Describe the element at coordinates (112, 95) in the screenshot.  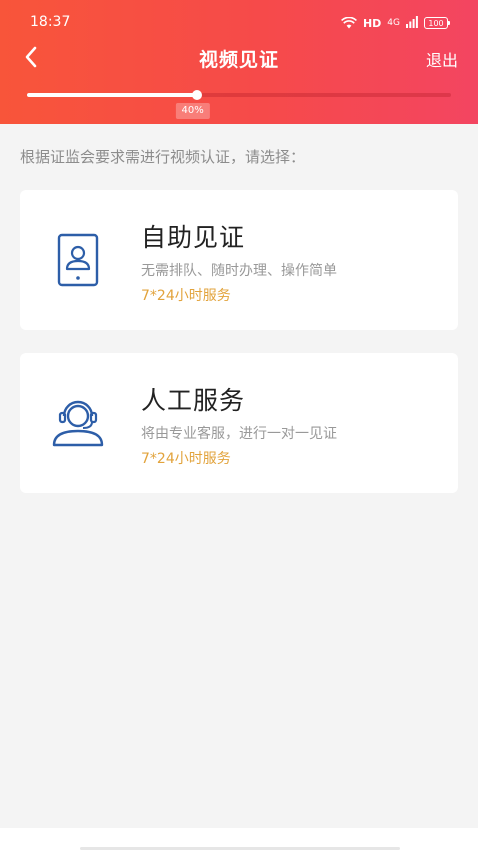
I see `progress-fill` at that location.